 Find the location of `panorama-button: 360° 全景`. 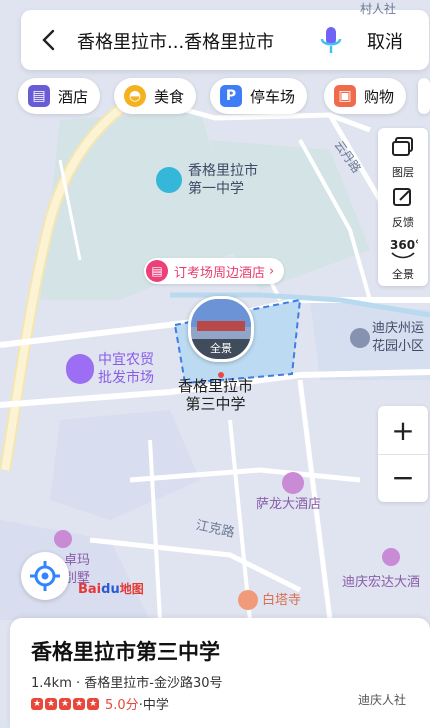

panorama-button: 360° 全景 is located at coordinates (403, 259).